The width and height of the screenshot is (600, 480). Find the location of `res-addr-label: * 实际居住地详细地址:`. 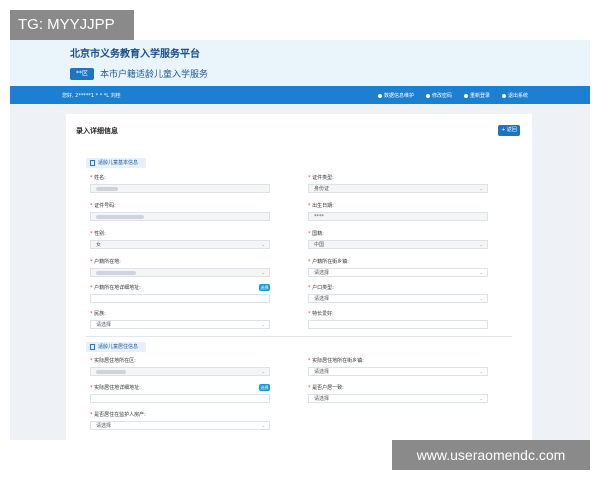

res-addr-label: * 实际居住地详细地址: is located at coordinates (115, 388).